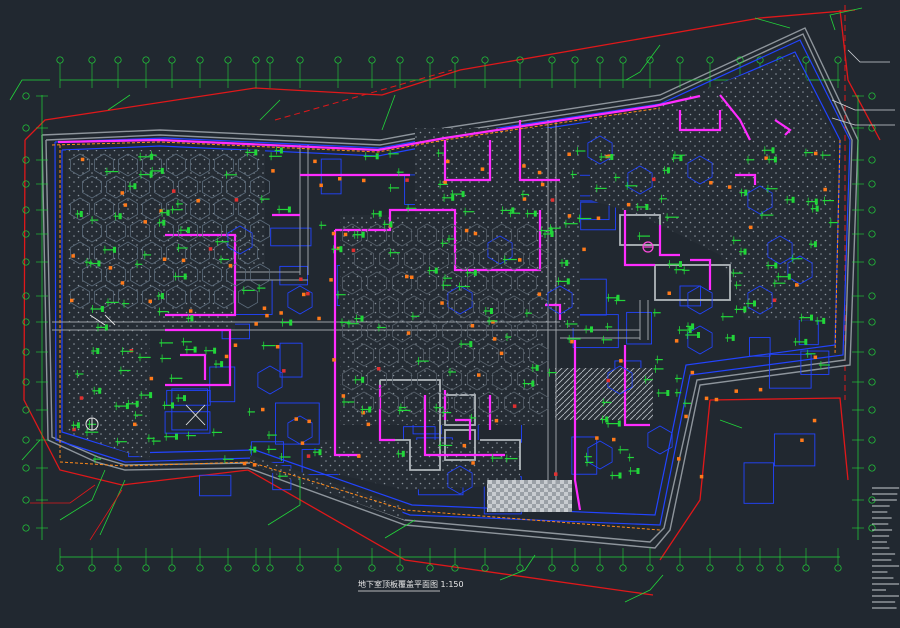  What do you see at coordinates (604, 394) in the screenshot?
I see `diagonal-hatch-block` at bounding box center [604, 394].